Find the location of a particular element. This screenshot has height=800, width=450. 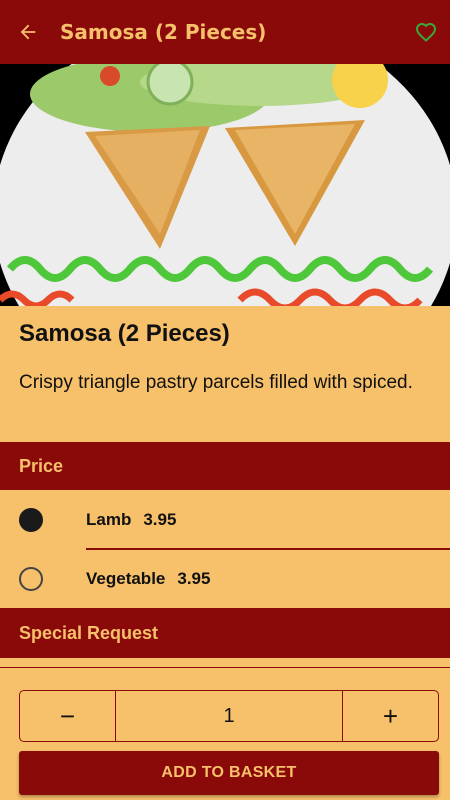

price-option-vegetable: Vegetable 3.95 is located at coordinates (225, 578).